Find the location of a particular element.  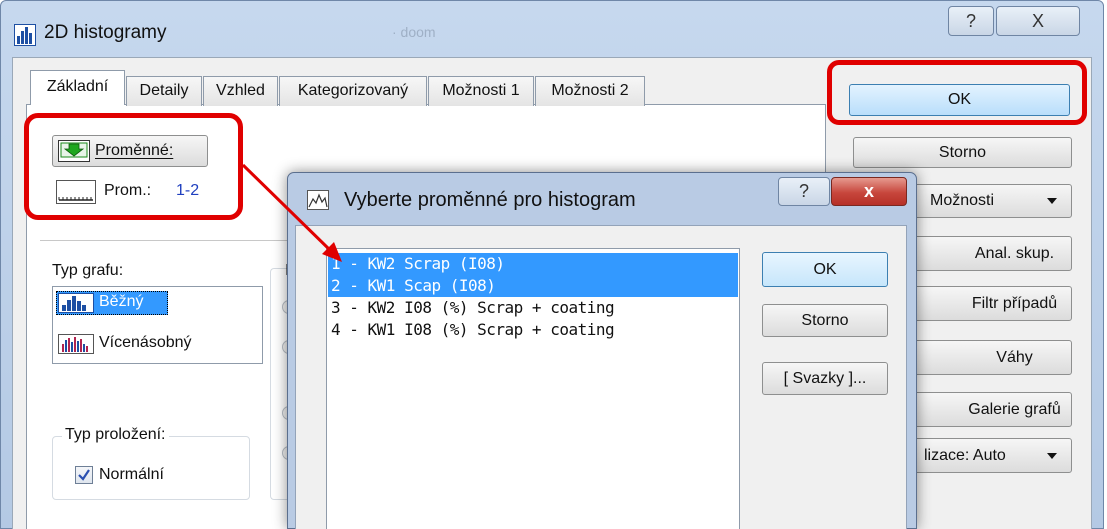

tab-zakladni: Základní is located at coordinates (77, 87).